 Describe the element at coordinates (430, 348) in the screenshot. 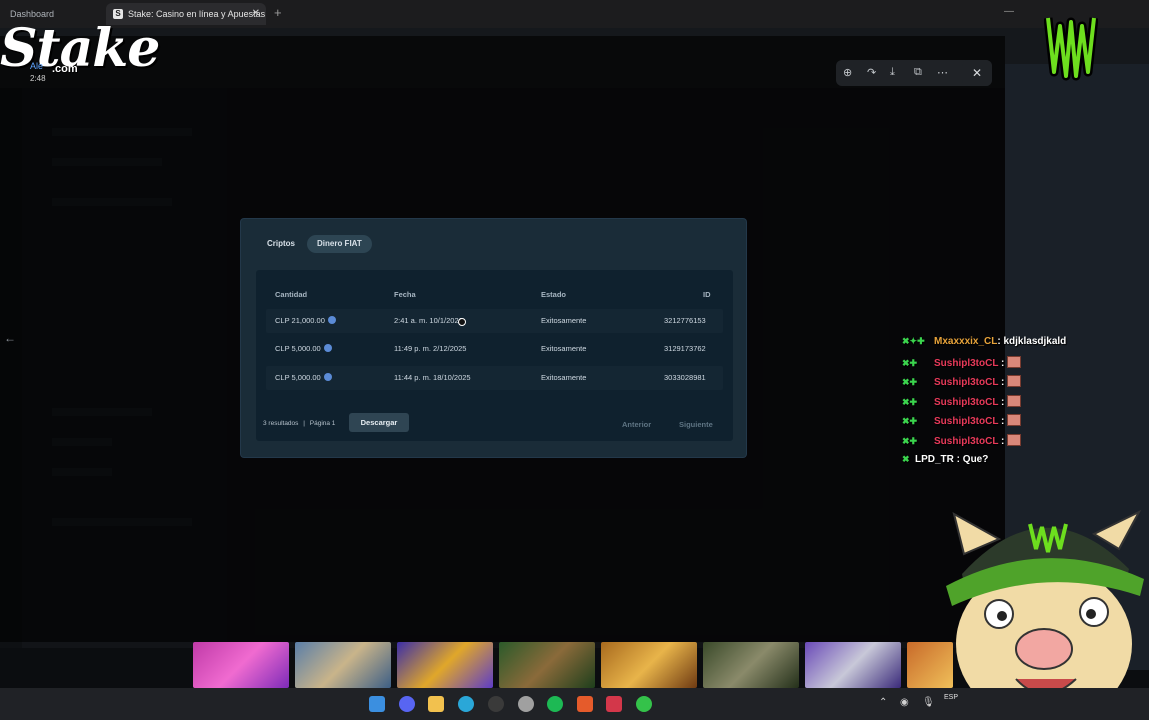

I see `row-date: 11:49 p. m. 2/12/2025` at that location.